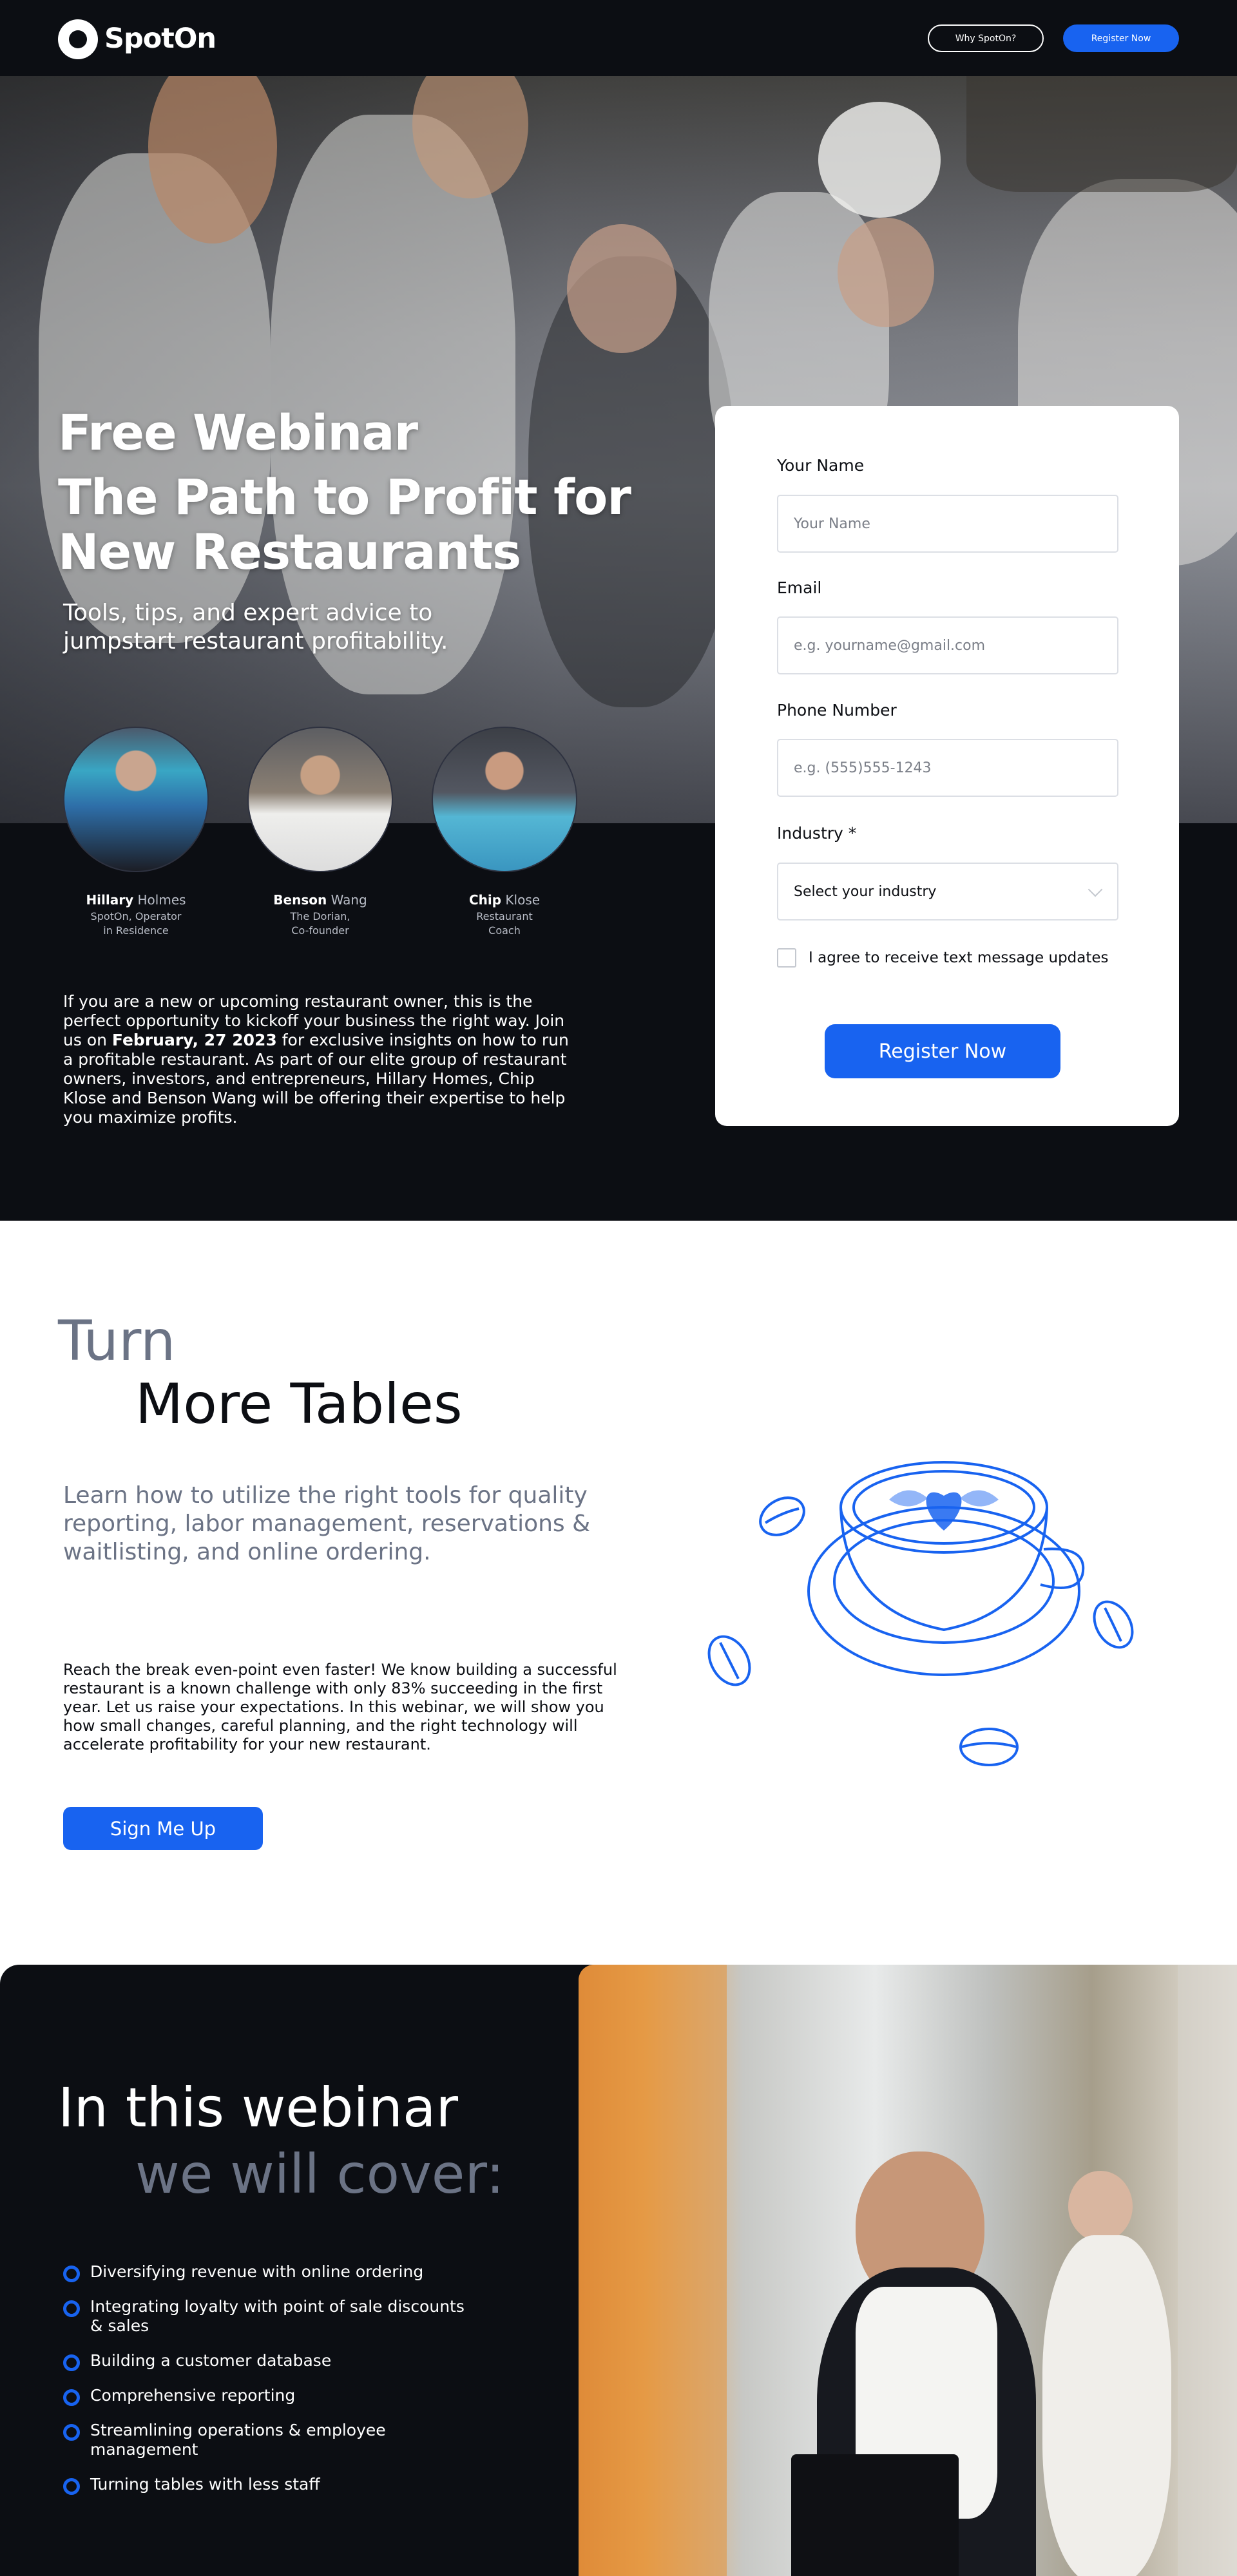 This screenshot has width=1237, height=2576. Describe the element at coordinates (289, 551) in the screenshot. I see `hero-title-line3: New Restaurants` at that location.